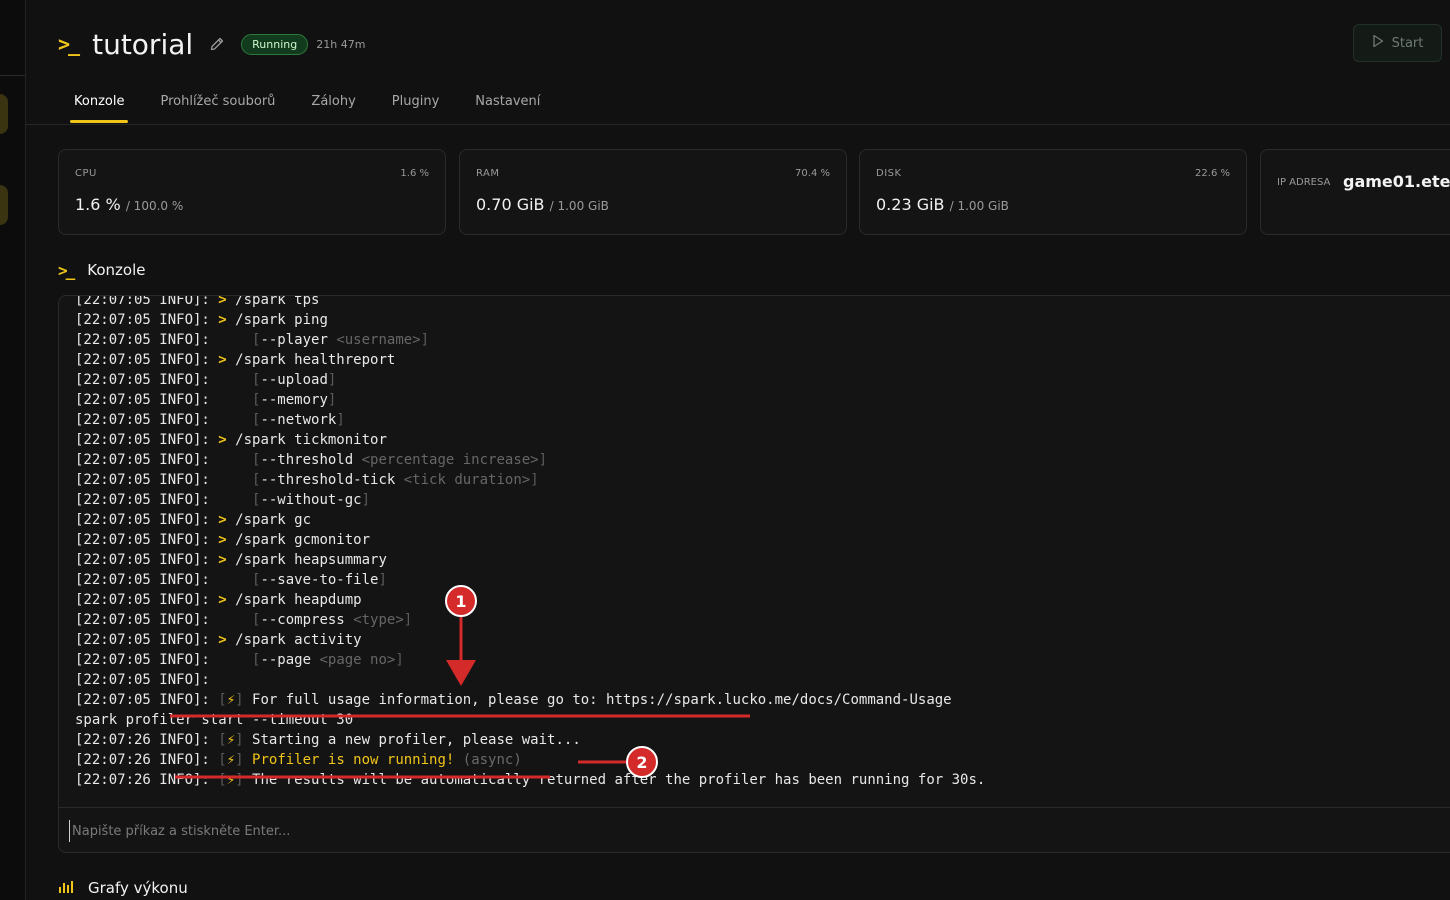 The width and height of the screenshot is (1450, 900). Describe the element at coordinates (143, 44) in the screenshot. I see `server-title: tutorial` at that location.